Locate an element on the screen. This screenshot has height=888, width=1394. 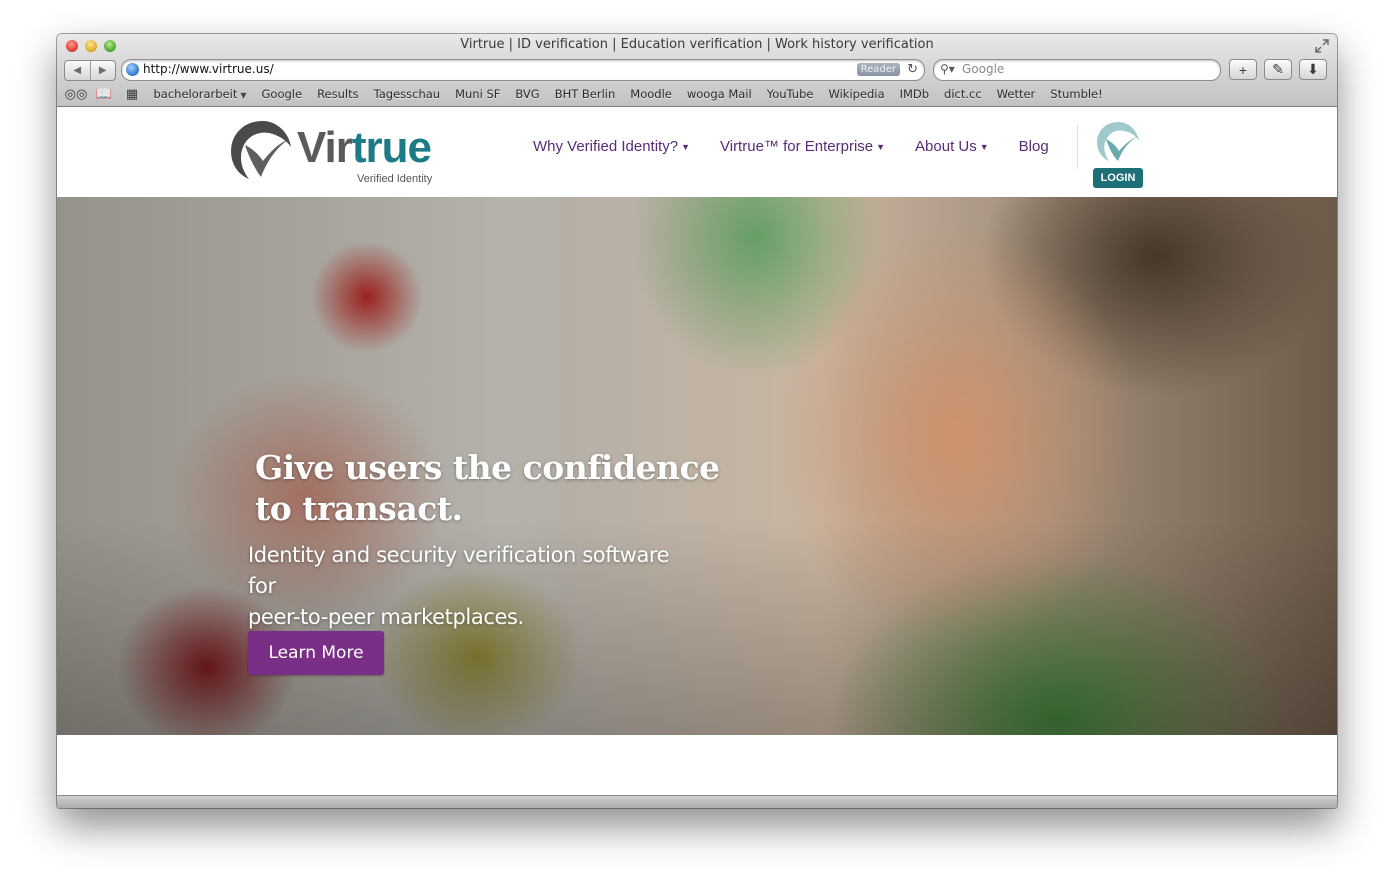
edit-button: ✎ is located at coordinates (1278, 69).